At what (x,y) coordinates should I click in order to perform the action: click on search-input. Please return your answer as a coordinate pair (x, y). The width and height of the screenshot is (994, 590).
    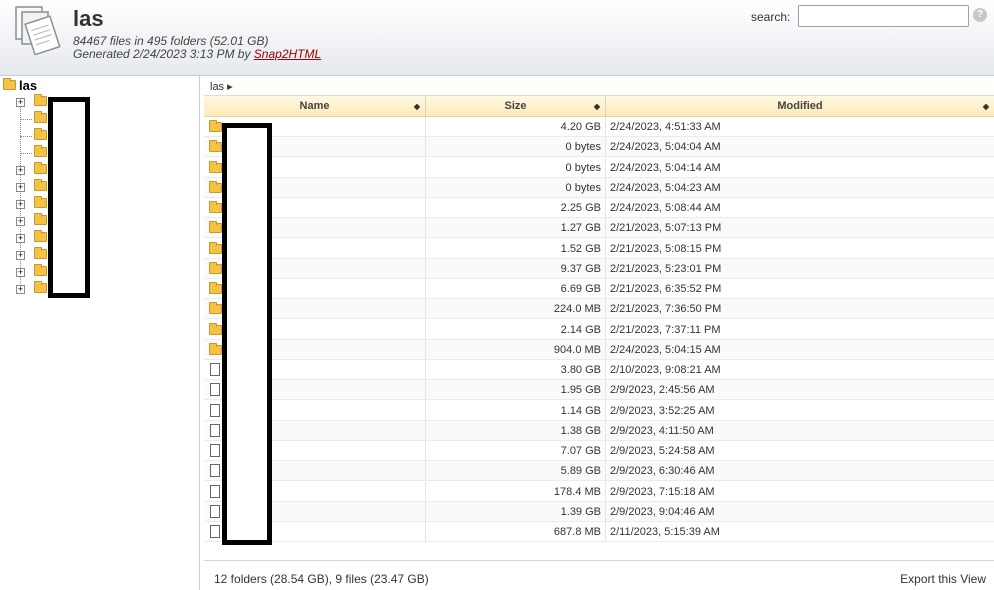
    Looking at the image, I should click on (883, 16).